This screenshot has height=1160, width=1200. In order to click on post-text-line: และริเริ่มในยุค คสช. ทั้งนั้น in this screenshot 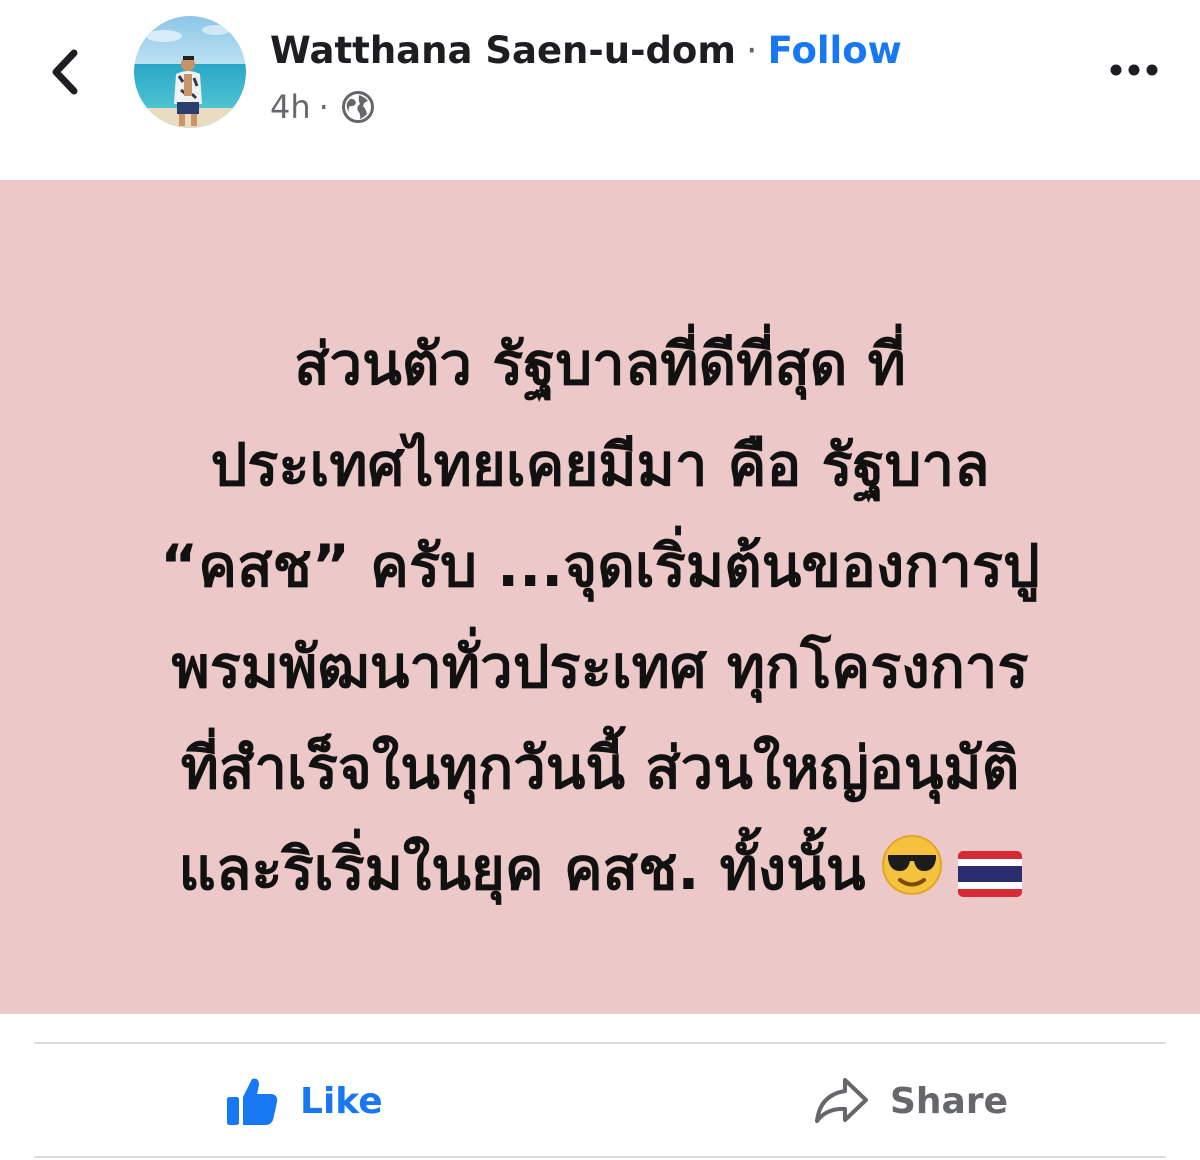, I will do `click(522, 869)`.